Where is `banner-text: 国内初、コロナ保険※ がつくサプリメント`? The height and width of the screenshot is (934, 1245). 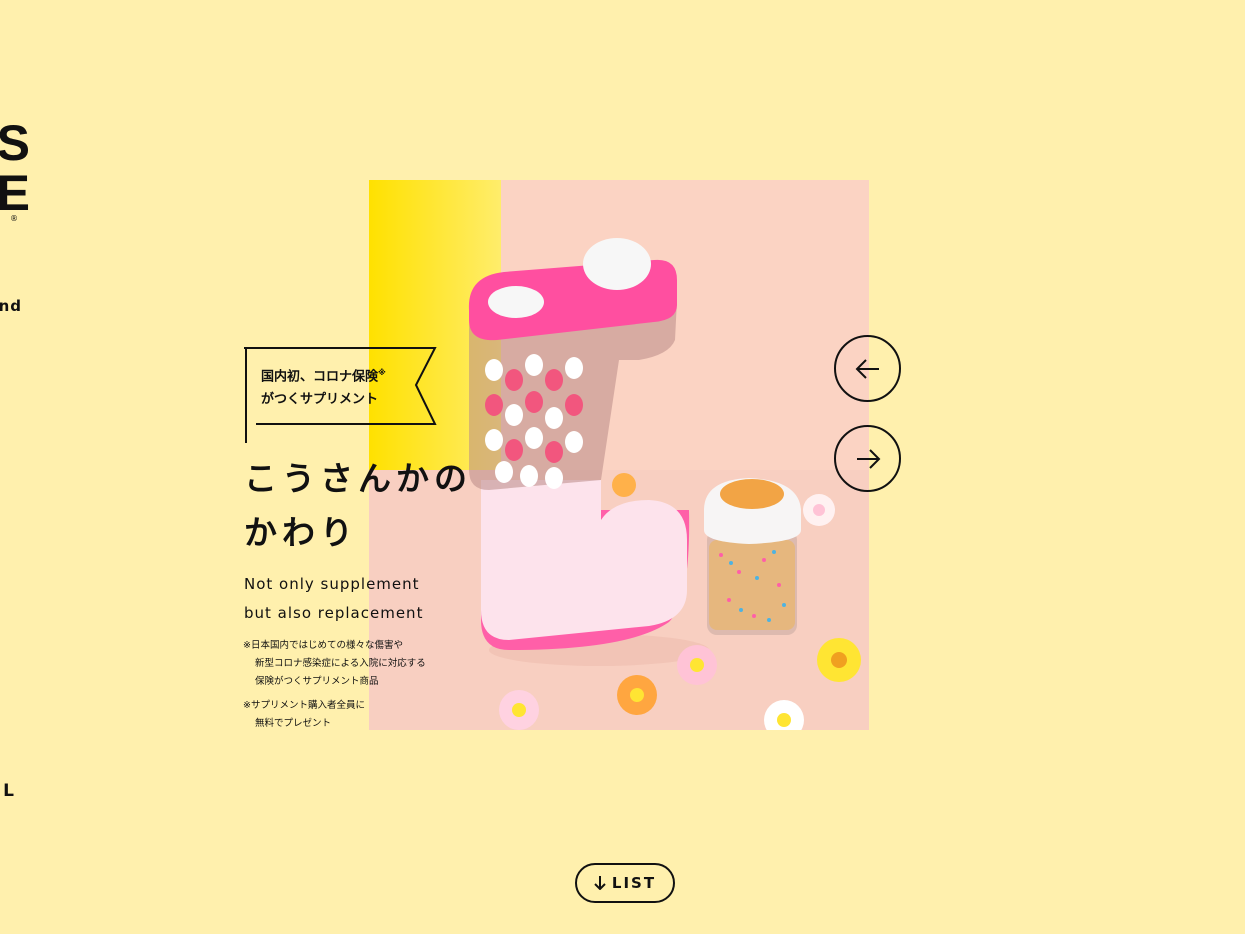
banner-text: 国内初、コロナ保険※ がつくサプリメント is located at coordinates (323, 386).